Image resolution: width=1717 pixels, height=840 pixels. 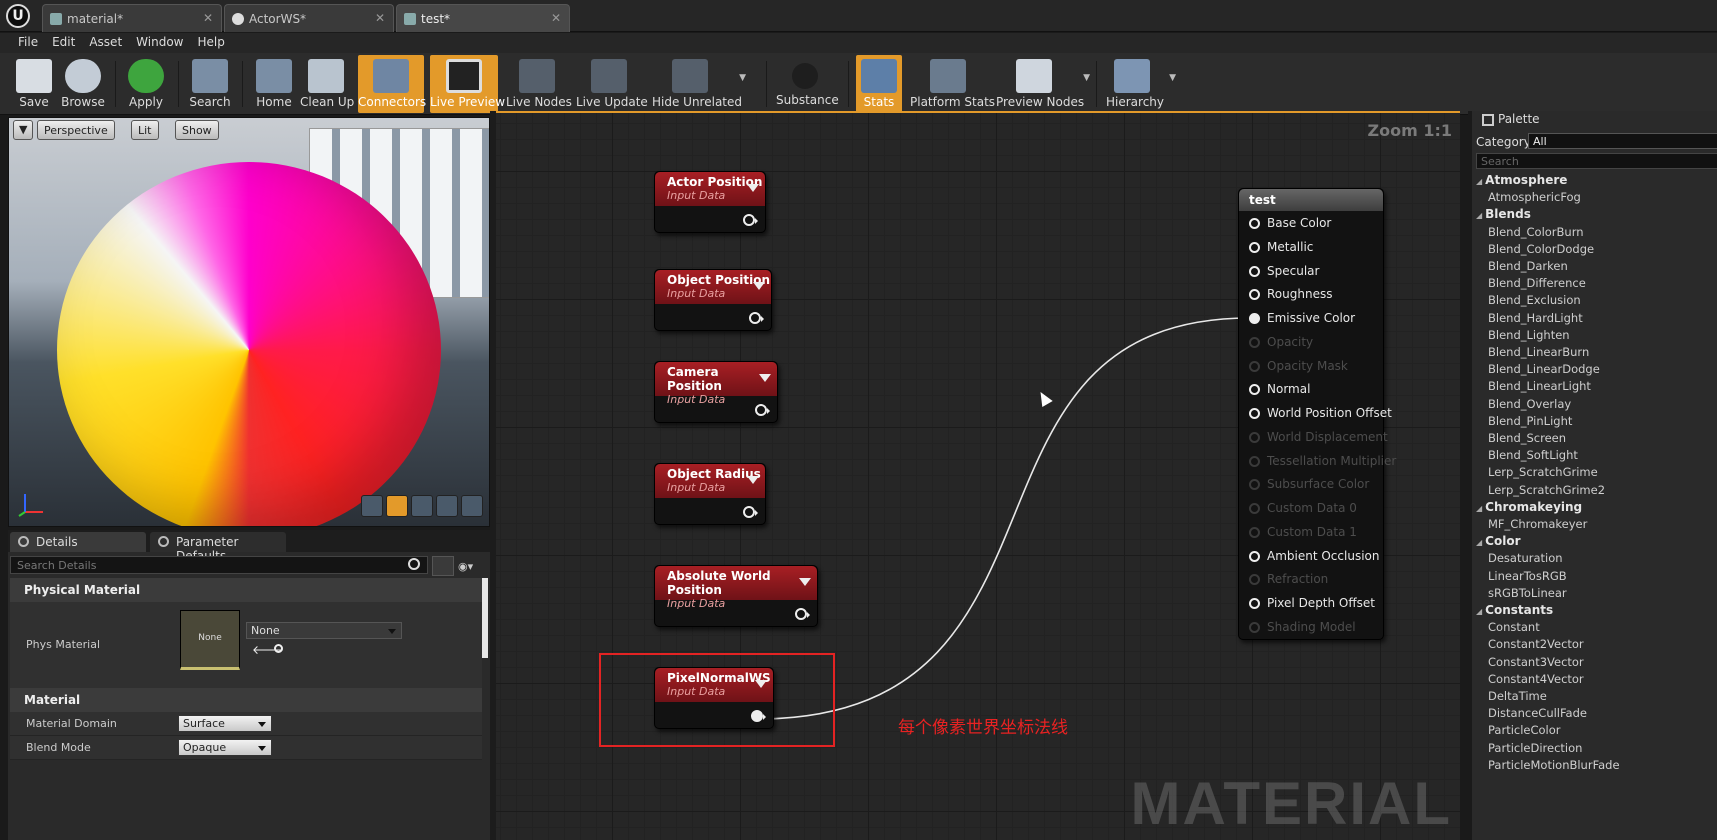 I want to click on search-button: Search, so click(x=210, y=84).